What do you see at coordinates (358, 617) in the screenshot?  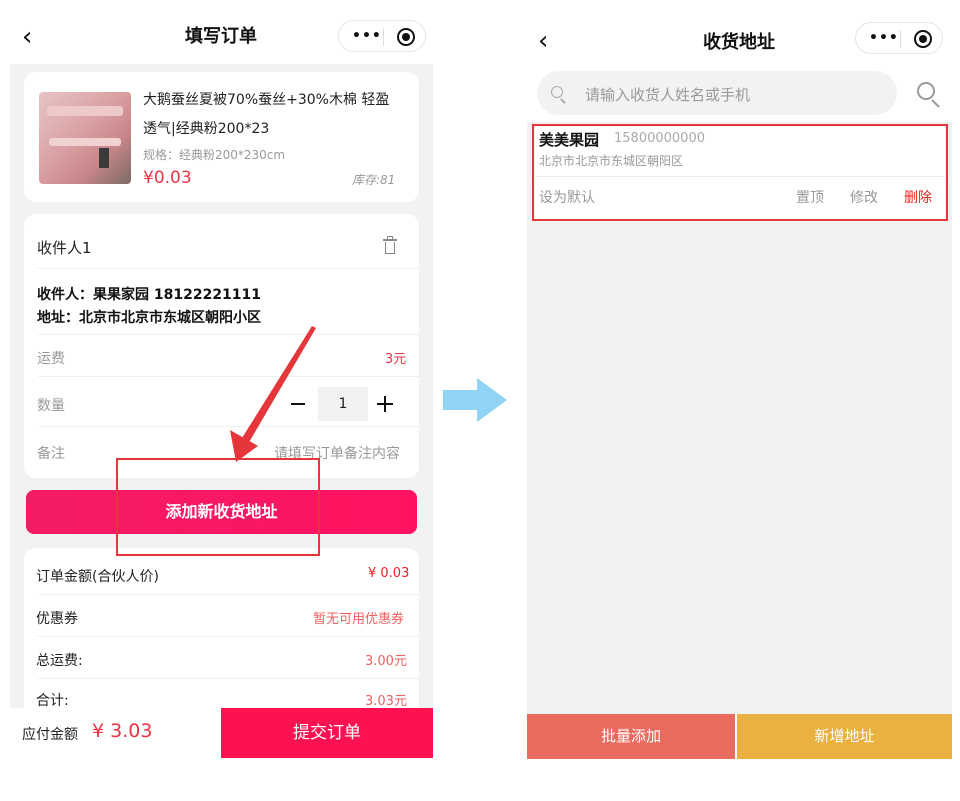 I see `coupon-value: 暂无可用优惠券` at bounding box center [358, 617].